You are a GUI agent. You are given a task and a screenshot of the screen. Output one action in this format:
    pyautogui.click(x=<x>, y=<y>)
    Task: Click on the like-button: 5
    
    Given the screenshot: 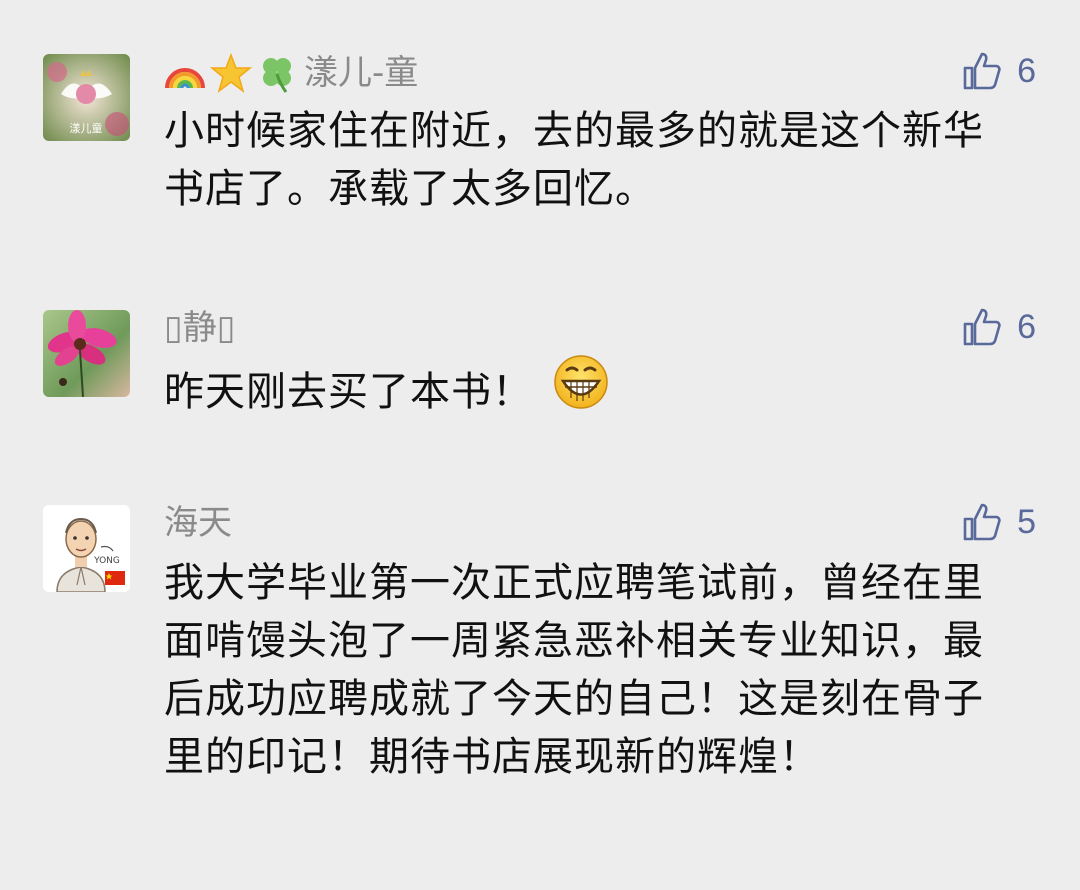 What is the action you would take?
    pyautogui.click(x=998, y=522)
    